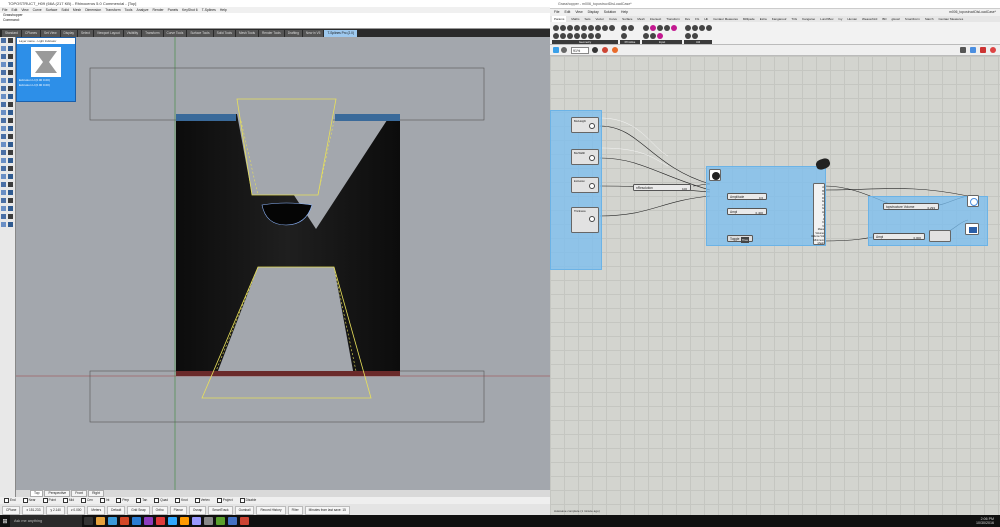  I want to click on tab-drafting: Drafting, so click(293, 33).